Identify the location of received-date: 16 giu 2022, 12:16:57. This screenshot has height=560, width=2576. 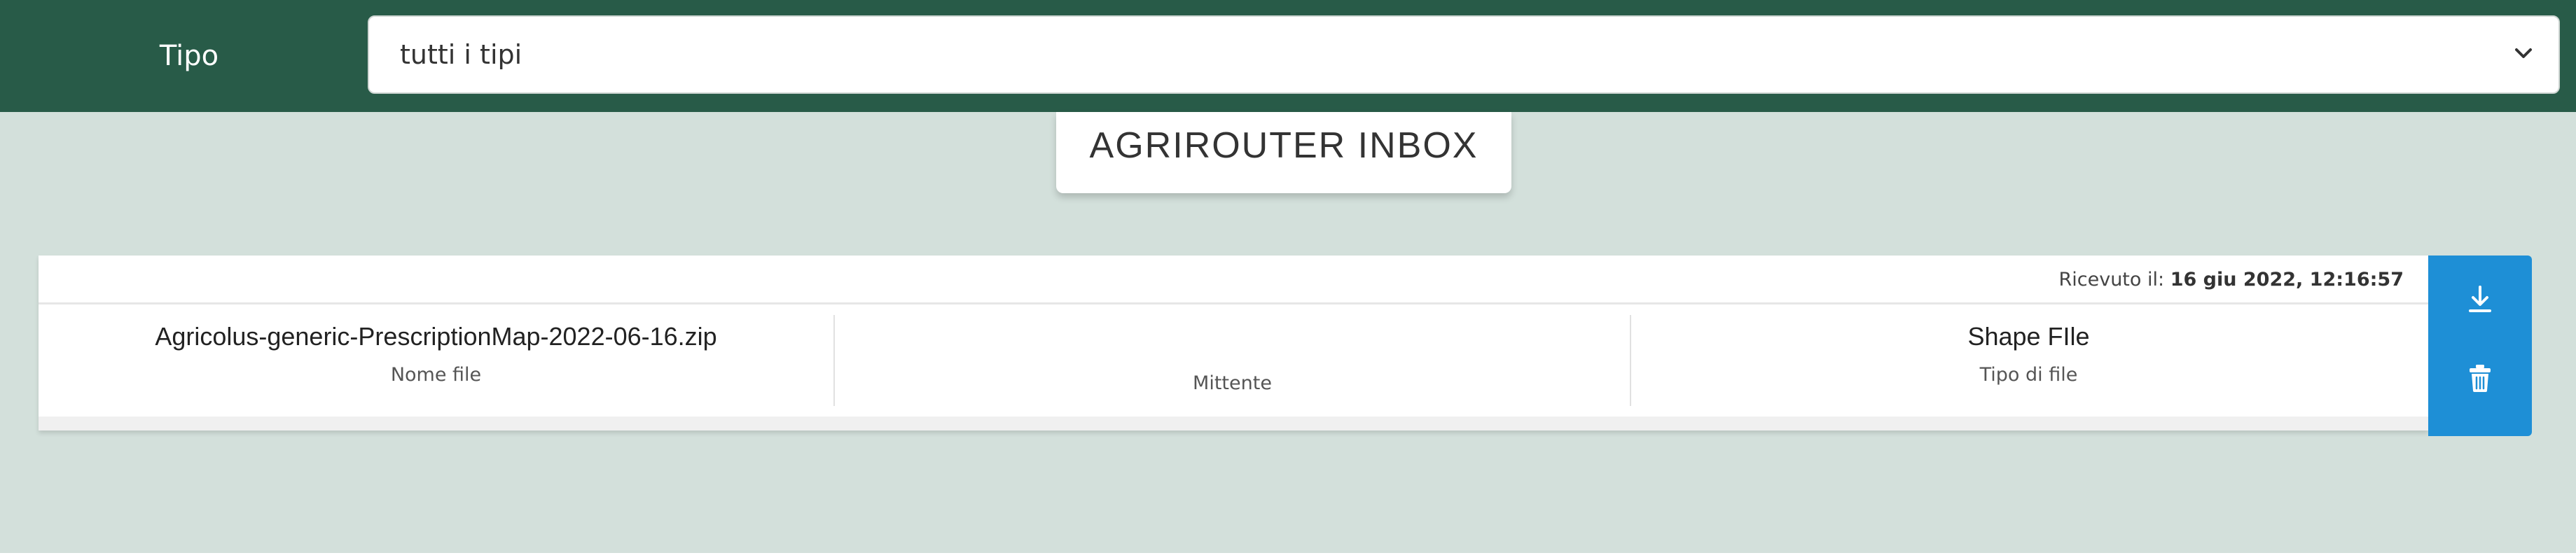
(2287, 279).